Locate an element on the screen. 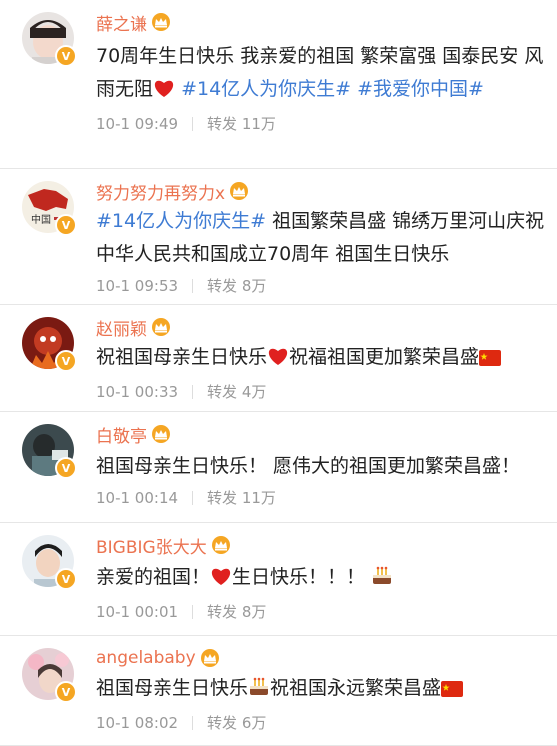 The image size is (557, 746). name-row: BIGBIG张大大 is located at coordinates (320, 545).